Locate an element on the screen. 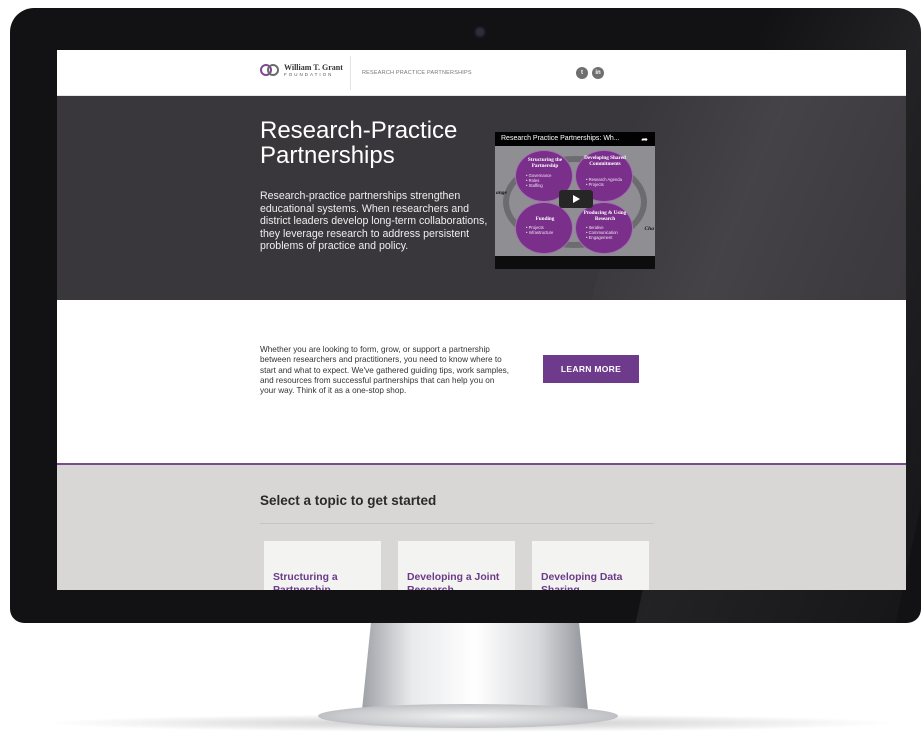  quadrant-title: Funding is located at coordinates (545, 219).